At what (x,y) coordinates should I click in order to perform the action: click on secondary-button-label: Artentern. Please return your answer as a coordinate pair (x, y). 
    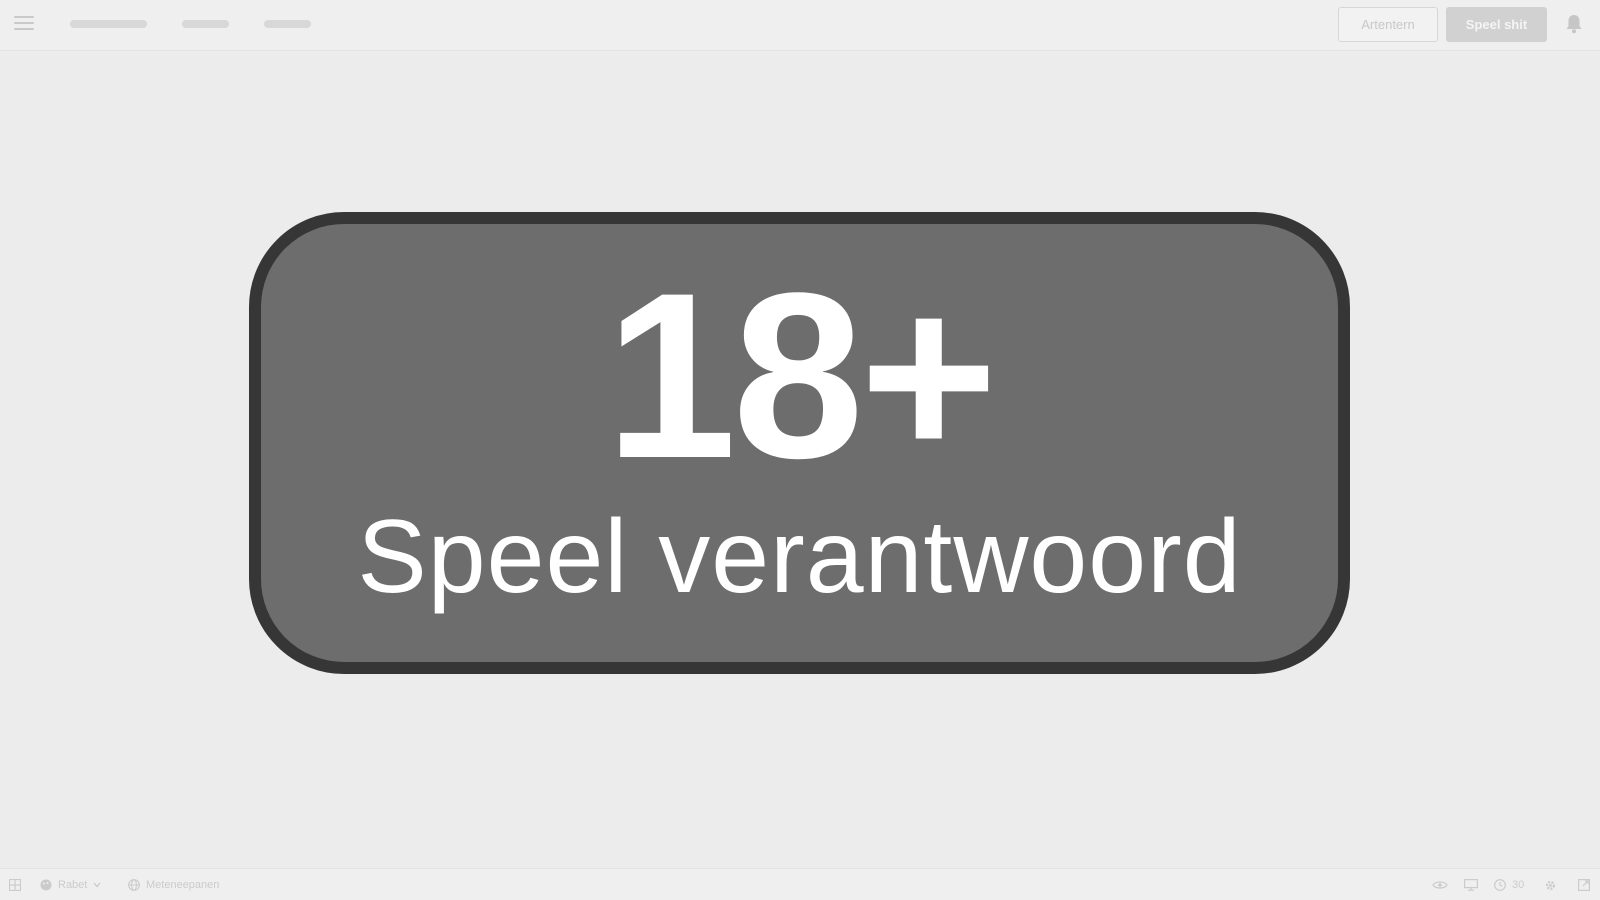
    Looking at the image, I should click on (1388, 24).